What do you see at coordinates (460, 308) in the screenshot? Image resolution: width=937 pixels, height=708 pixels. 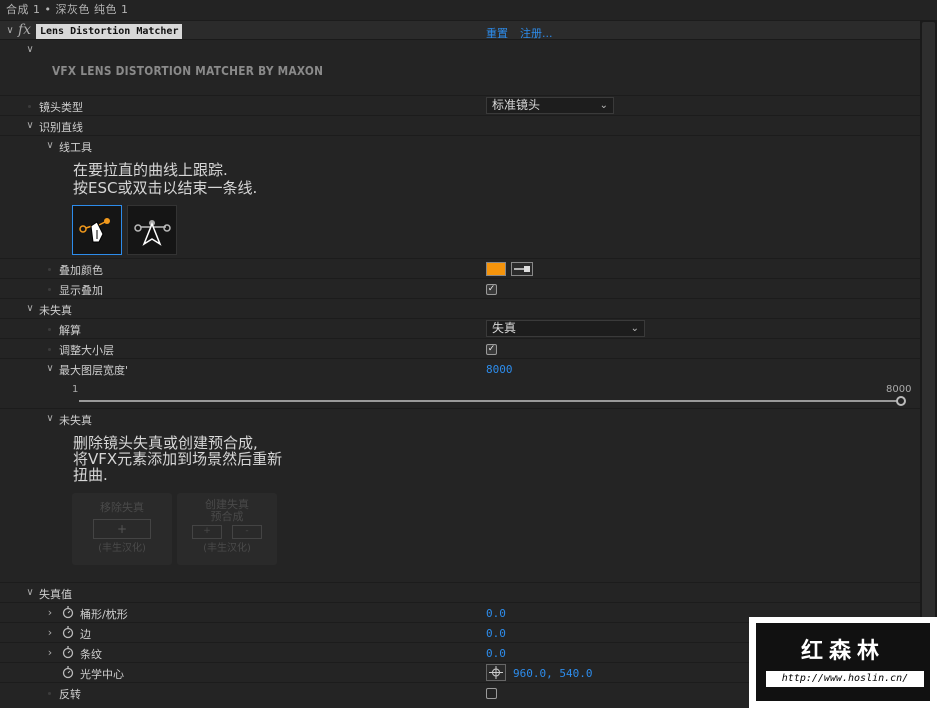 I see `undistort-row: ∨ 未失真` at bounding box center [460, 308].